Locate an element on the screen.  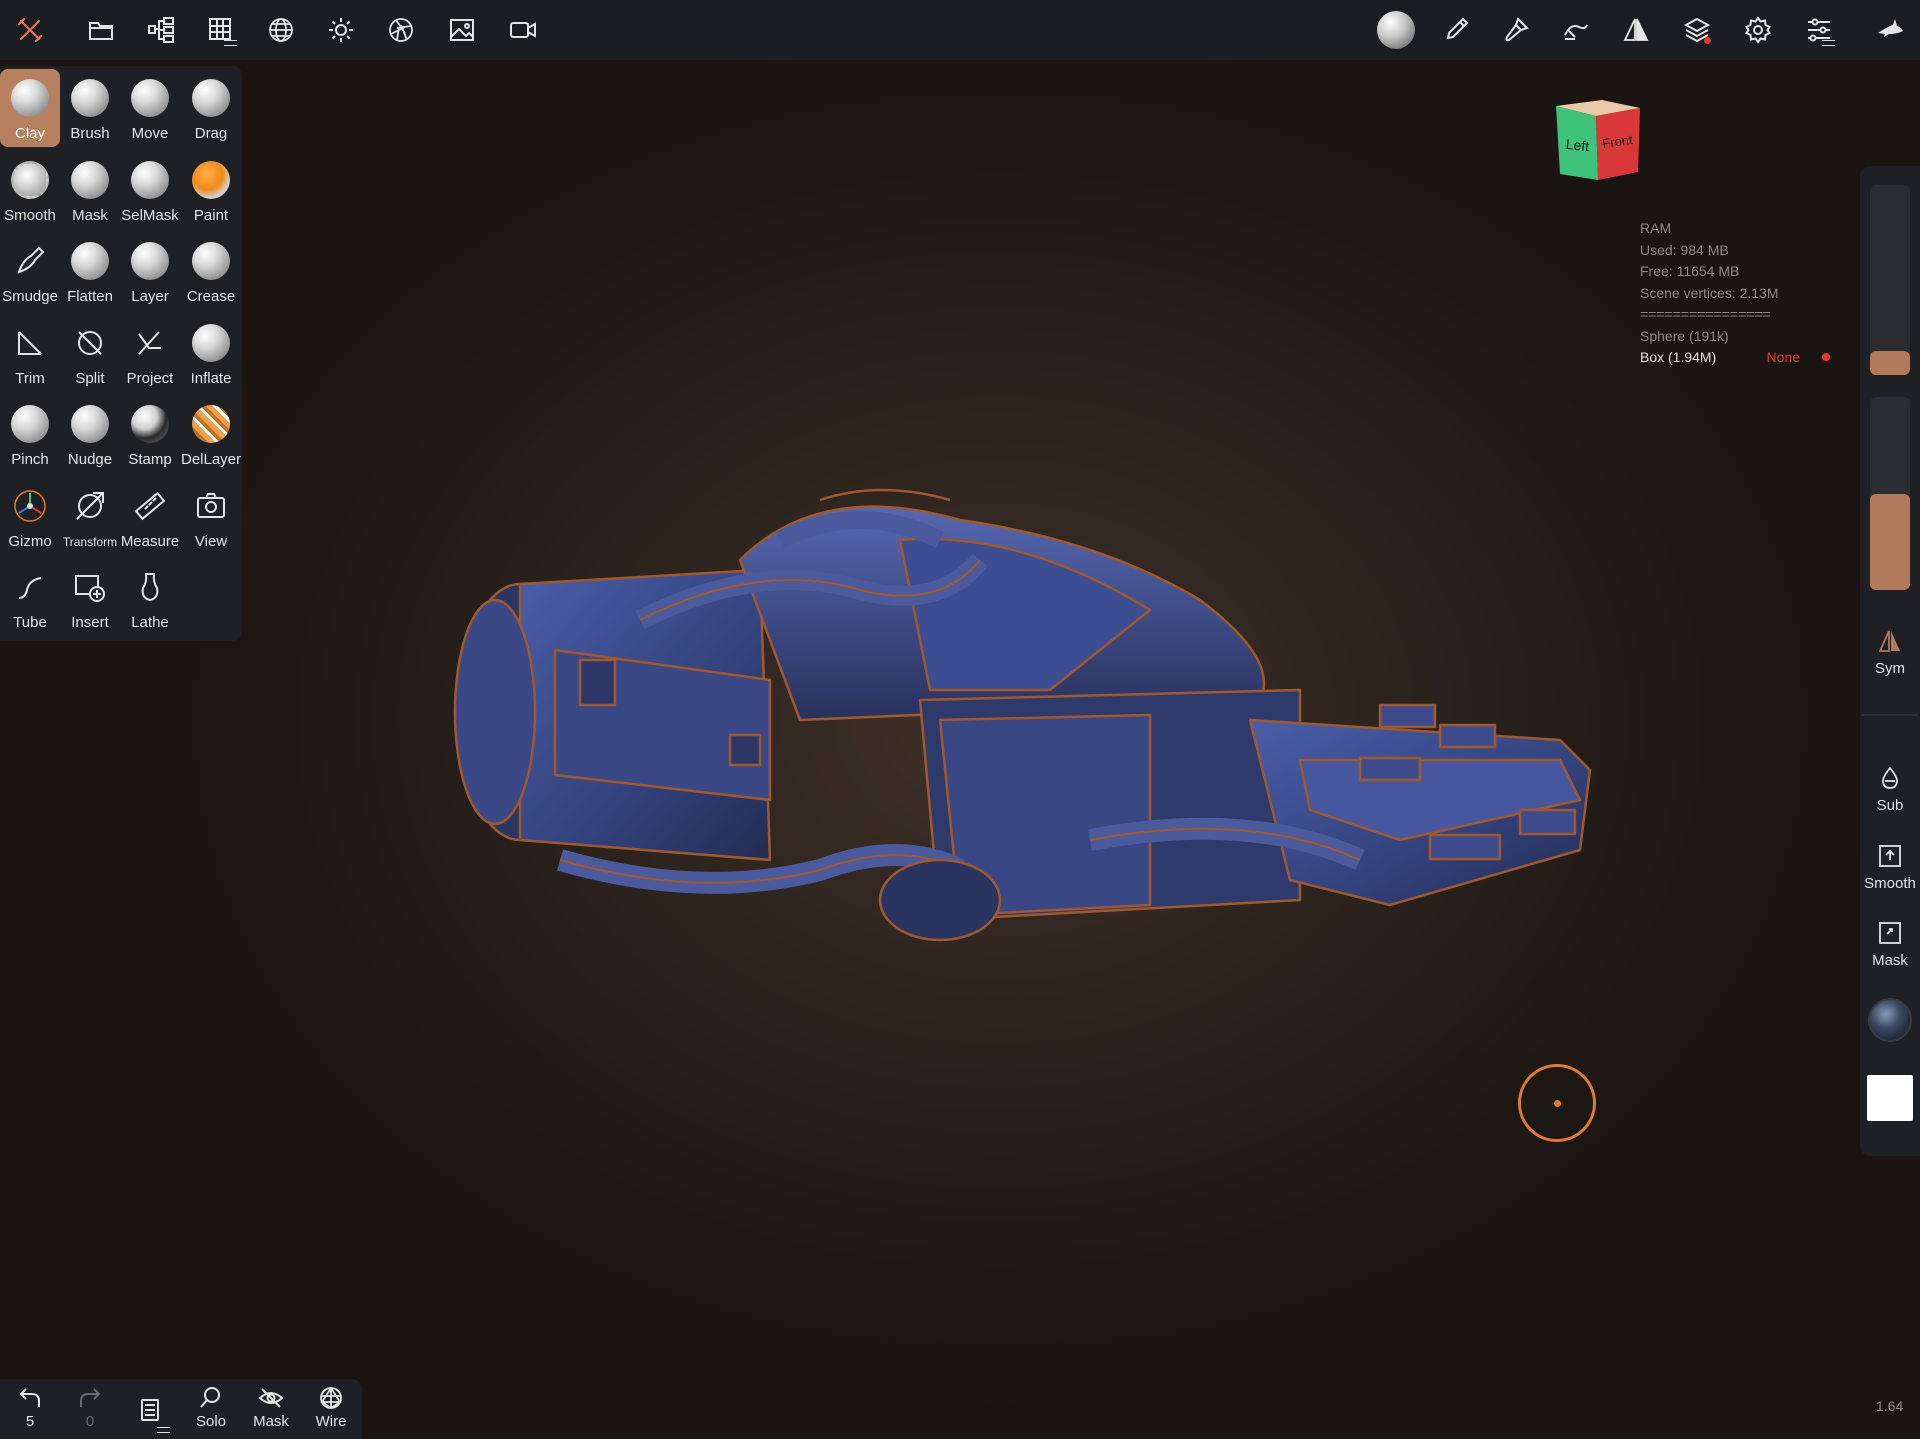
paint-ball-icon is located at coordinates (211, 180).